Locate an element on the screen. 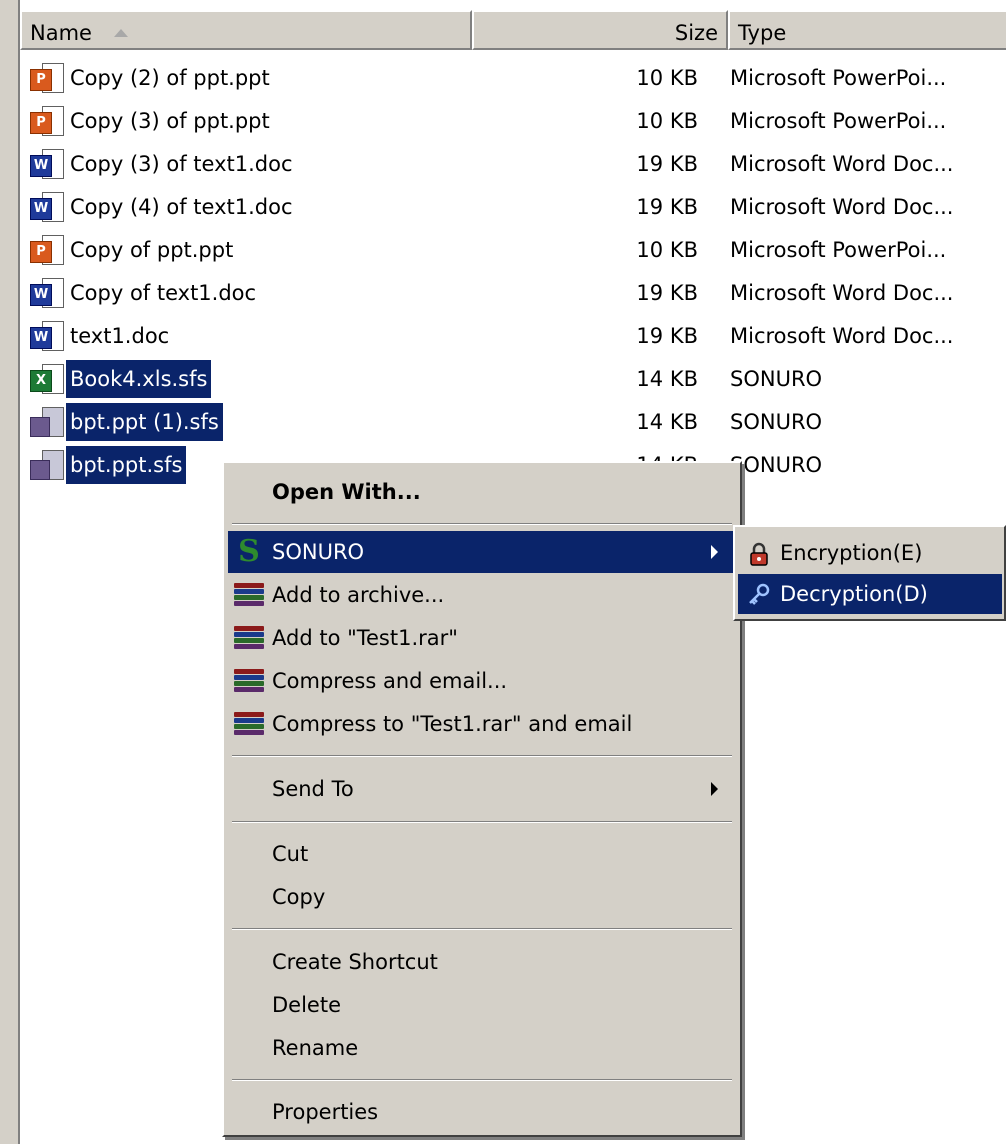  file-name: Copy (3) of ppt.ppt is located at coordinates (170, 121).